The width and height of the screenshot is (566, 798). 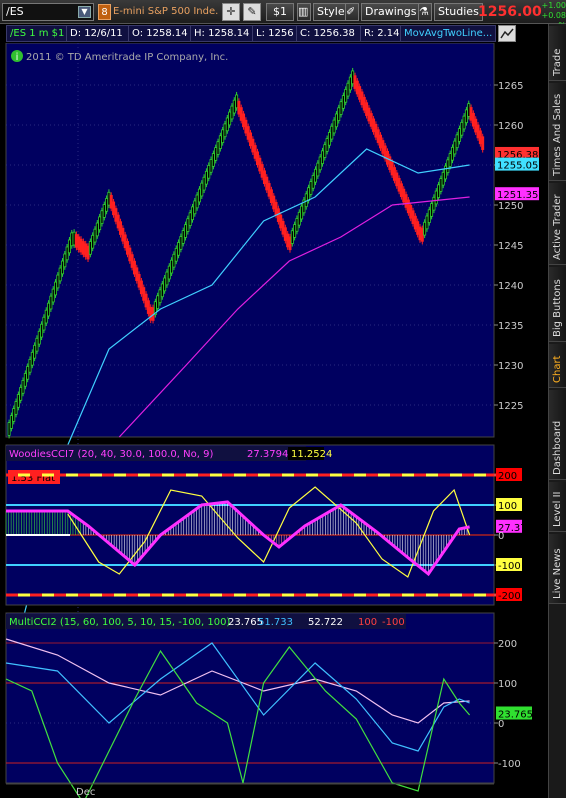 What do you see at coordinates (48, 12) in the screenshot?
I see `symbol-selector: /ES ▼` at bounding box center [48, 12].